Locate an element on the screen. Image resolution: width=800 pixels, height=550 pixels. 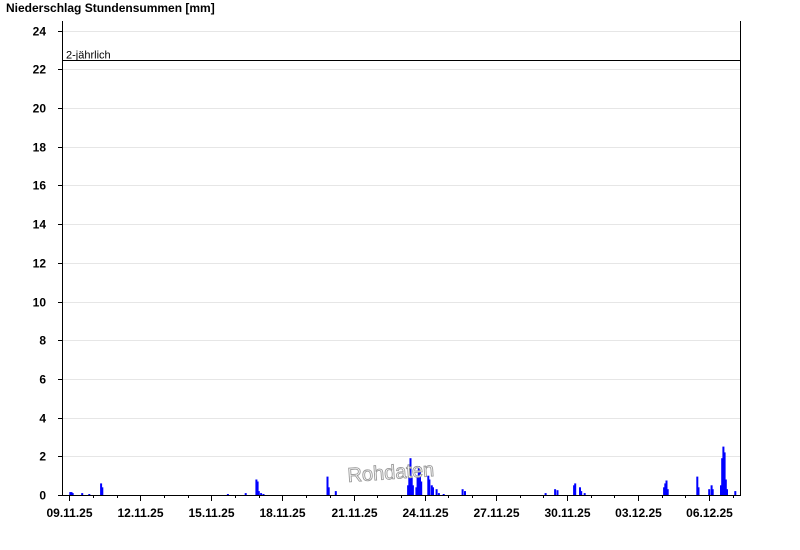
threshold-layer: 2-jährlich is located at coordinates (401, 56).